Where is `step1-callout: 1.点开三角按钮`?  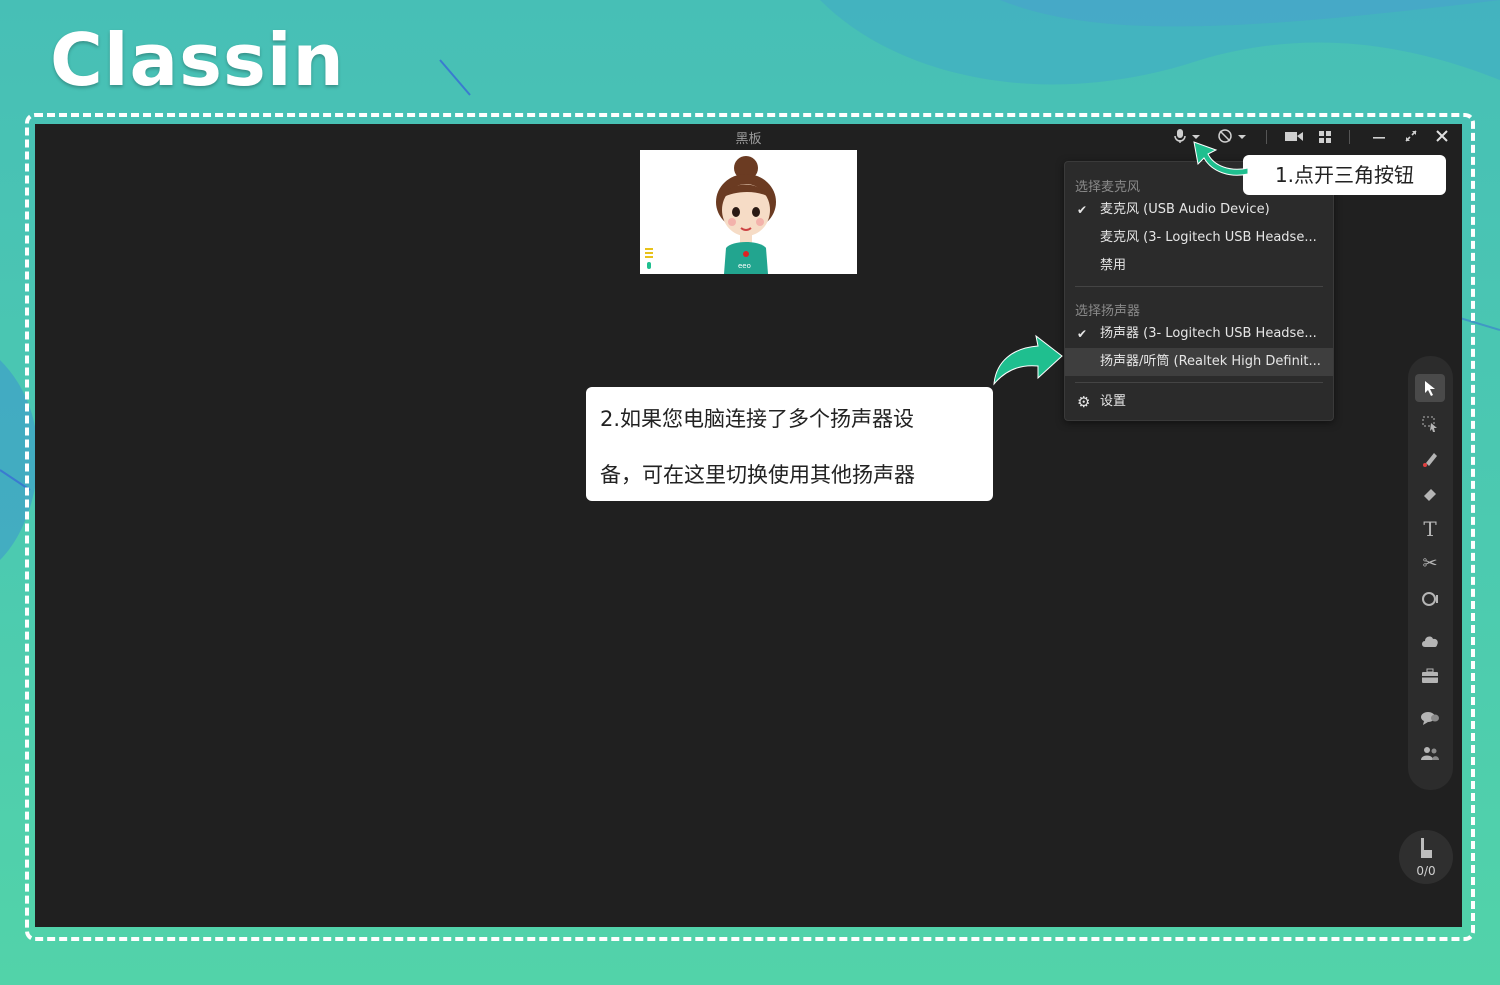 step1-callout: 1.点开三角按钮 is located at coordinates (1344, 175).